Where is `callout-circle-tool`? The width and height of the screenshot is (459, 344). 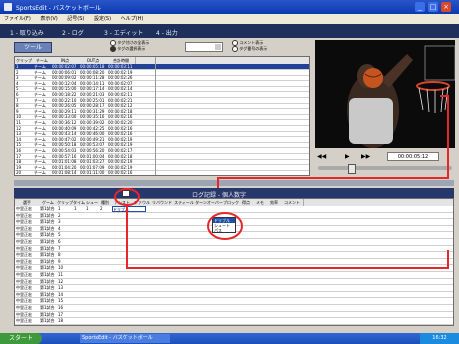 callout-circle-tool is located at coordinates (127, 197).